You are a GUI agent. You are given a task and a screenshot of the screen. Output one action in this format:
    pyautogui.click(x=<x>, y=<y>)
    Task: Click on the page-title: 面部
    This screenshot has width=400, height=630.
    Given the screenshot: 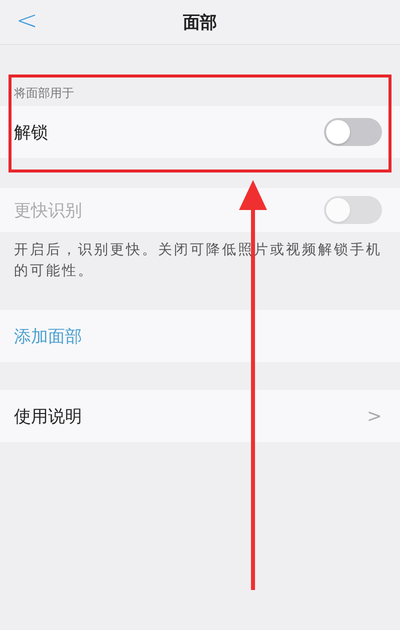 What is the action you would take?
    pyautogui.click(x=200, y=23)
    